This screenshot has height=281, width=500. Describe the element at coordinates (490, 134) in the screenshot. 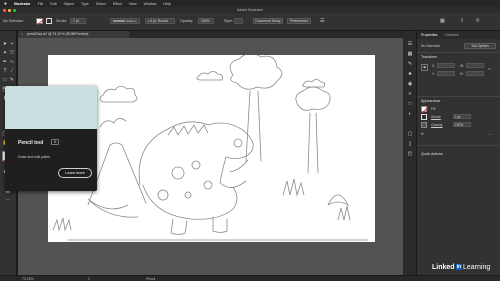

I see `more-options-icon: ⋯` at that location.